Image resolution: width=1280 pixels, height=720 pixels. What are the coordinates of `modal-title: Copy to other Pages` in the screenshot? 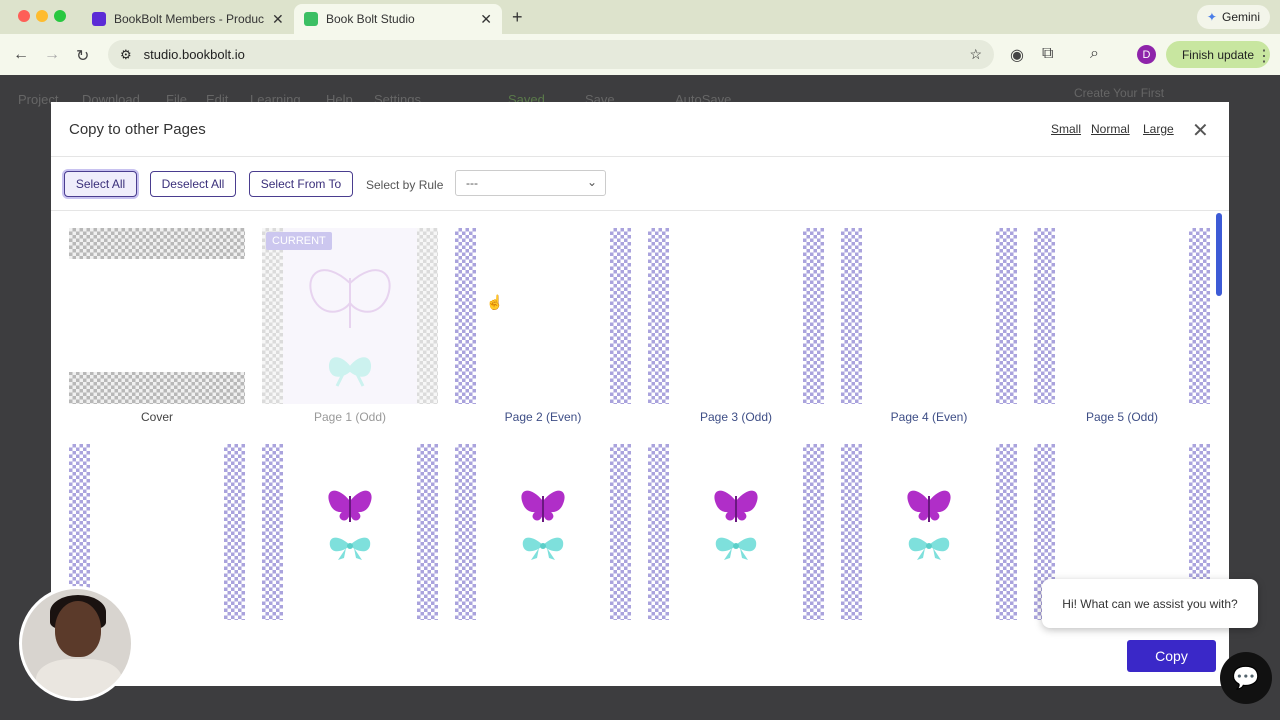 It's located at (137, 129).